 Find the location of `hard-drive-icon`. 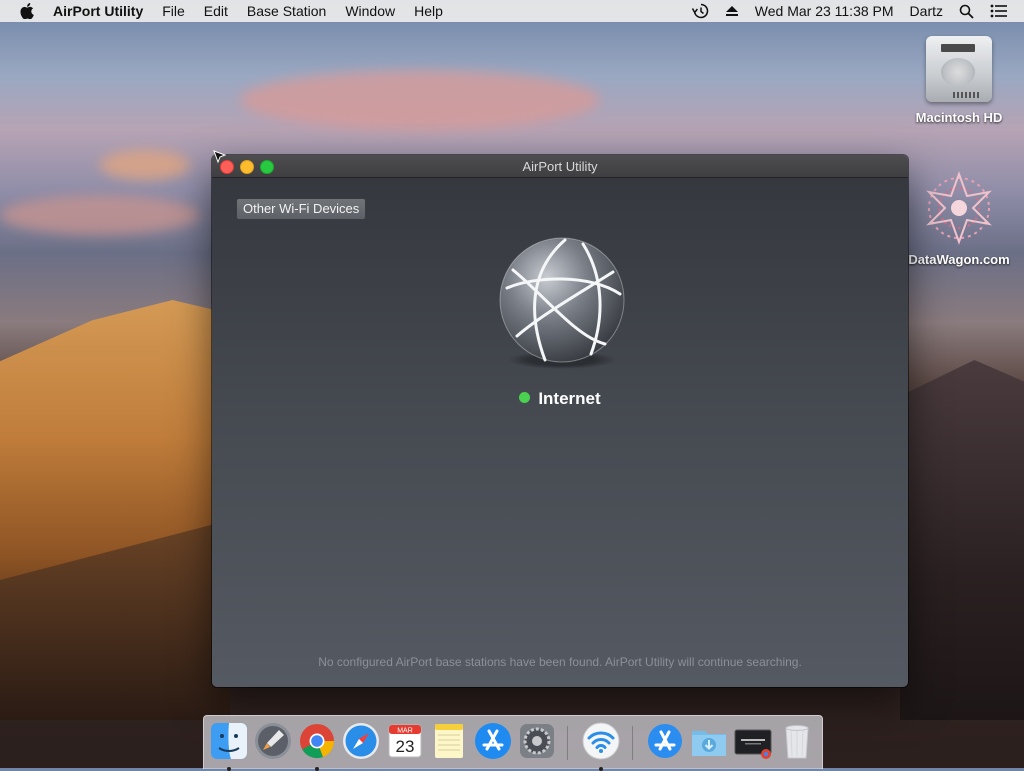

hard-drive-icon is located at coordinates (959, 68).